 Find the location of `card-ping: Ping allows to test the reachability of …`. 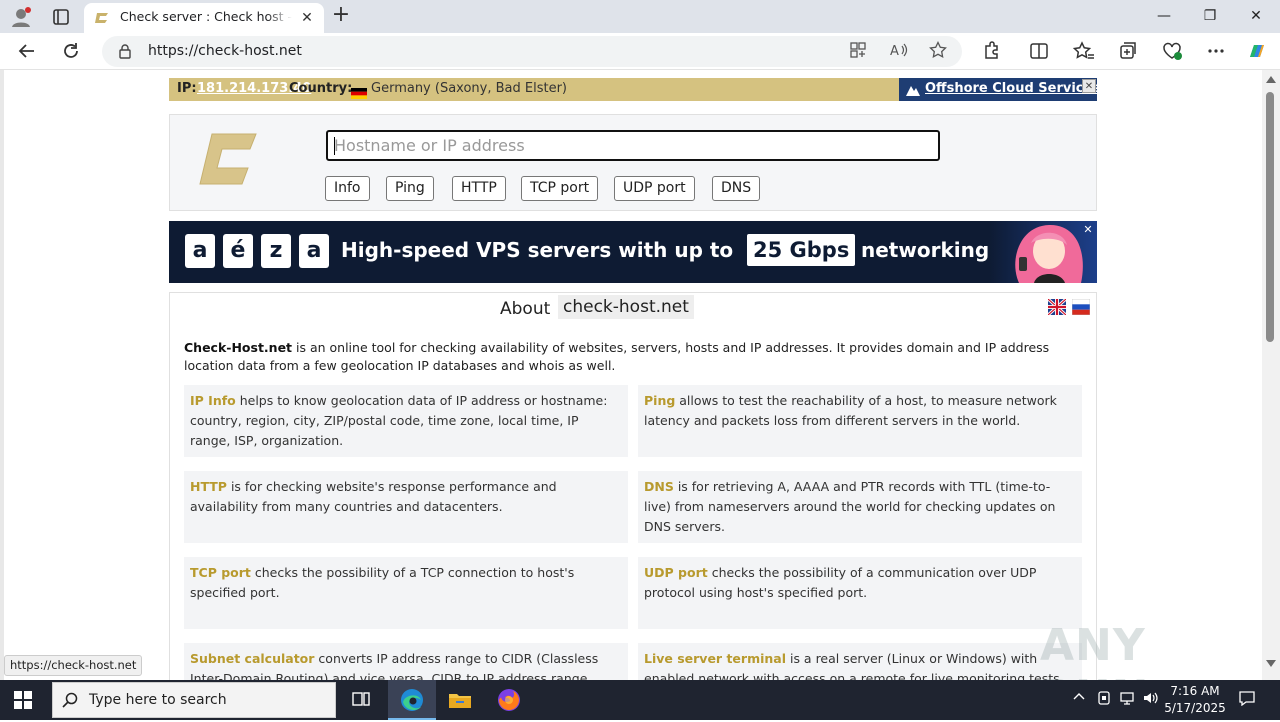

card-ping: Ping allows to test the reachability of … is located at coordinates (860, 421).